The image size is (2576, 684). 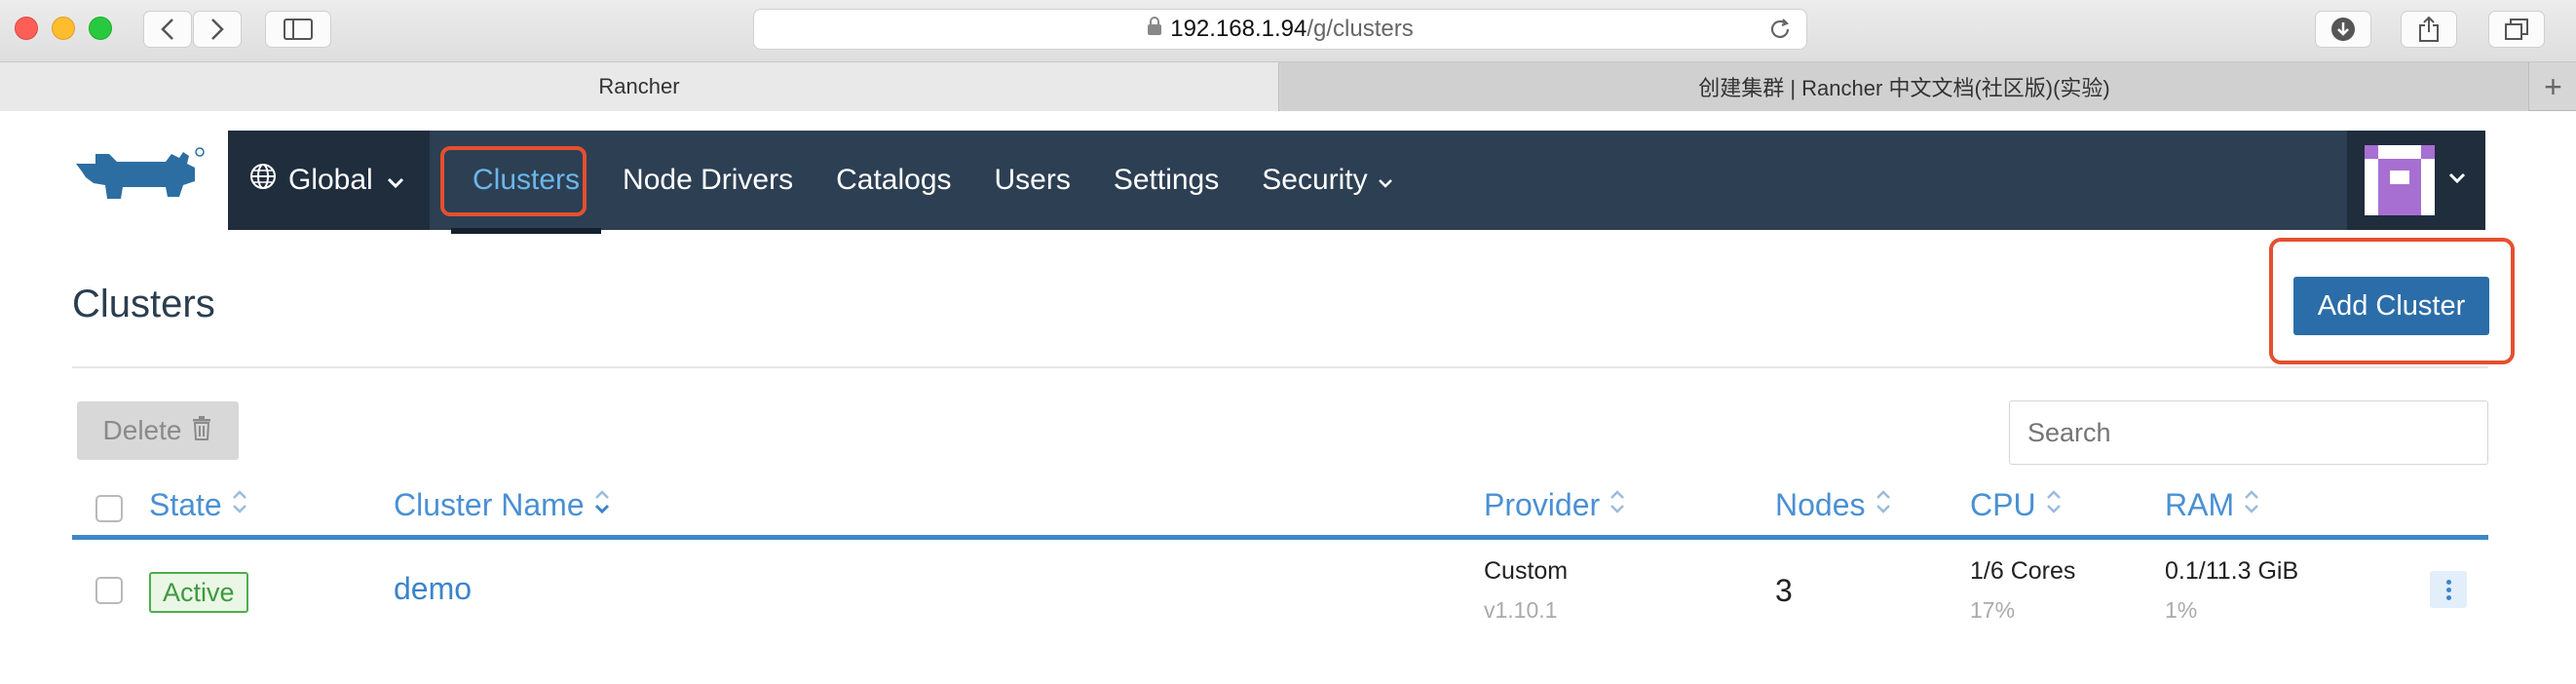 I want to click on delete-button: Delete, so click(x=158, y=431).